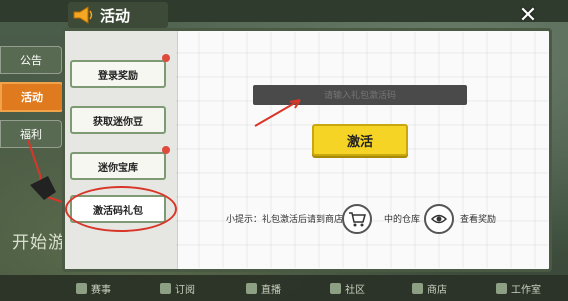  Describe the element at coordinates (165, 288) in the screenshot. I see `subscribe-icon` at that location.